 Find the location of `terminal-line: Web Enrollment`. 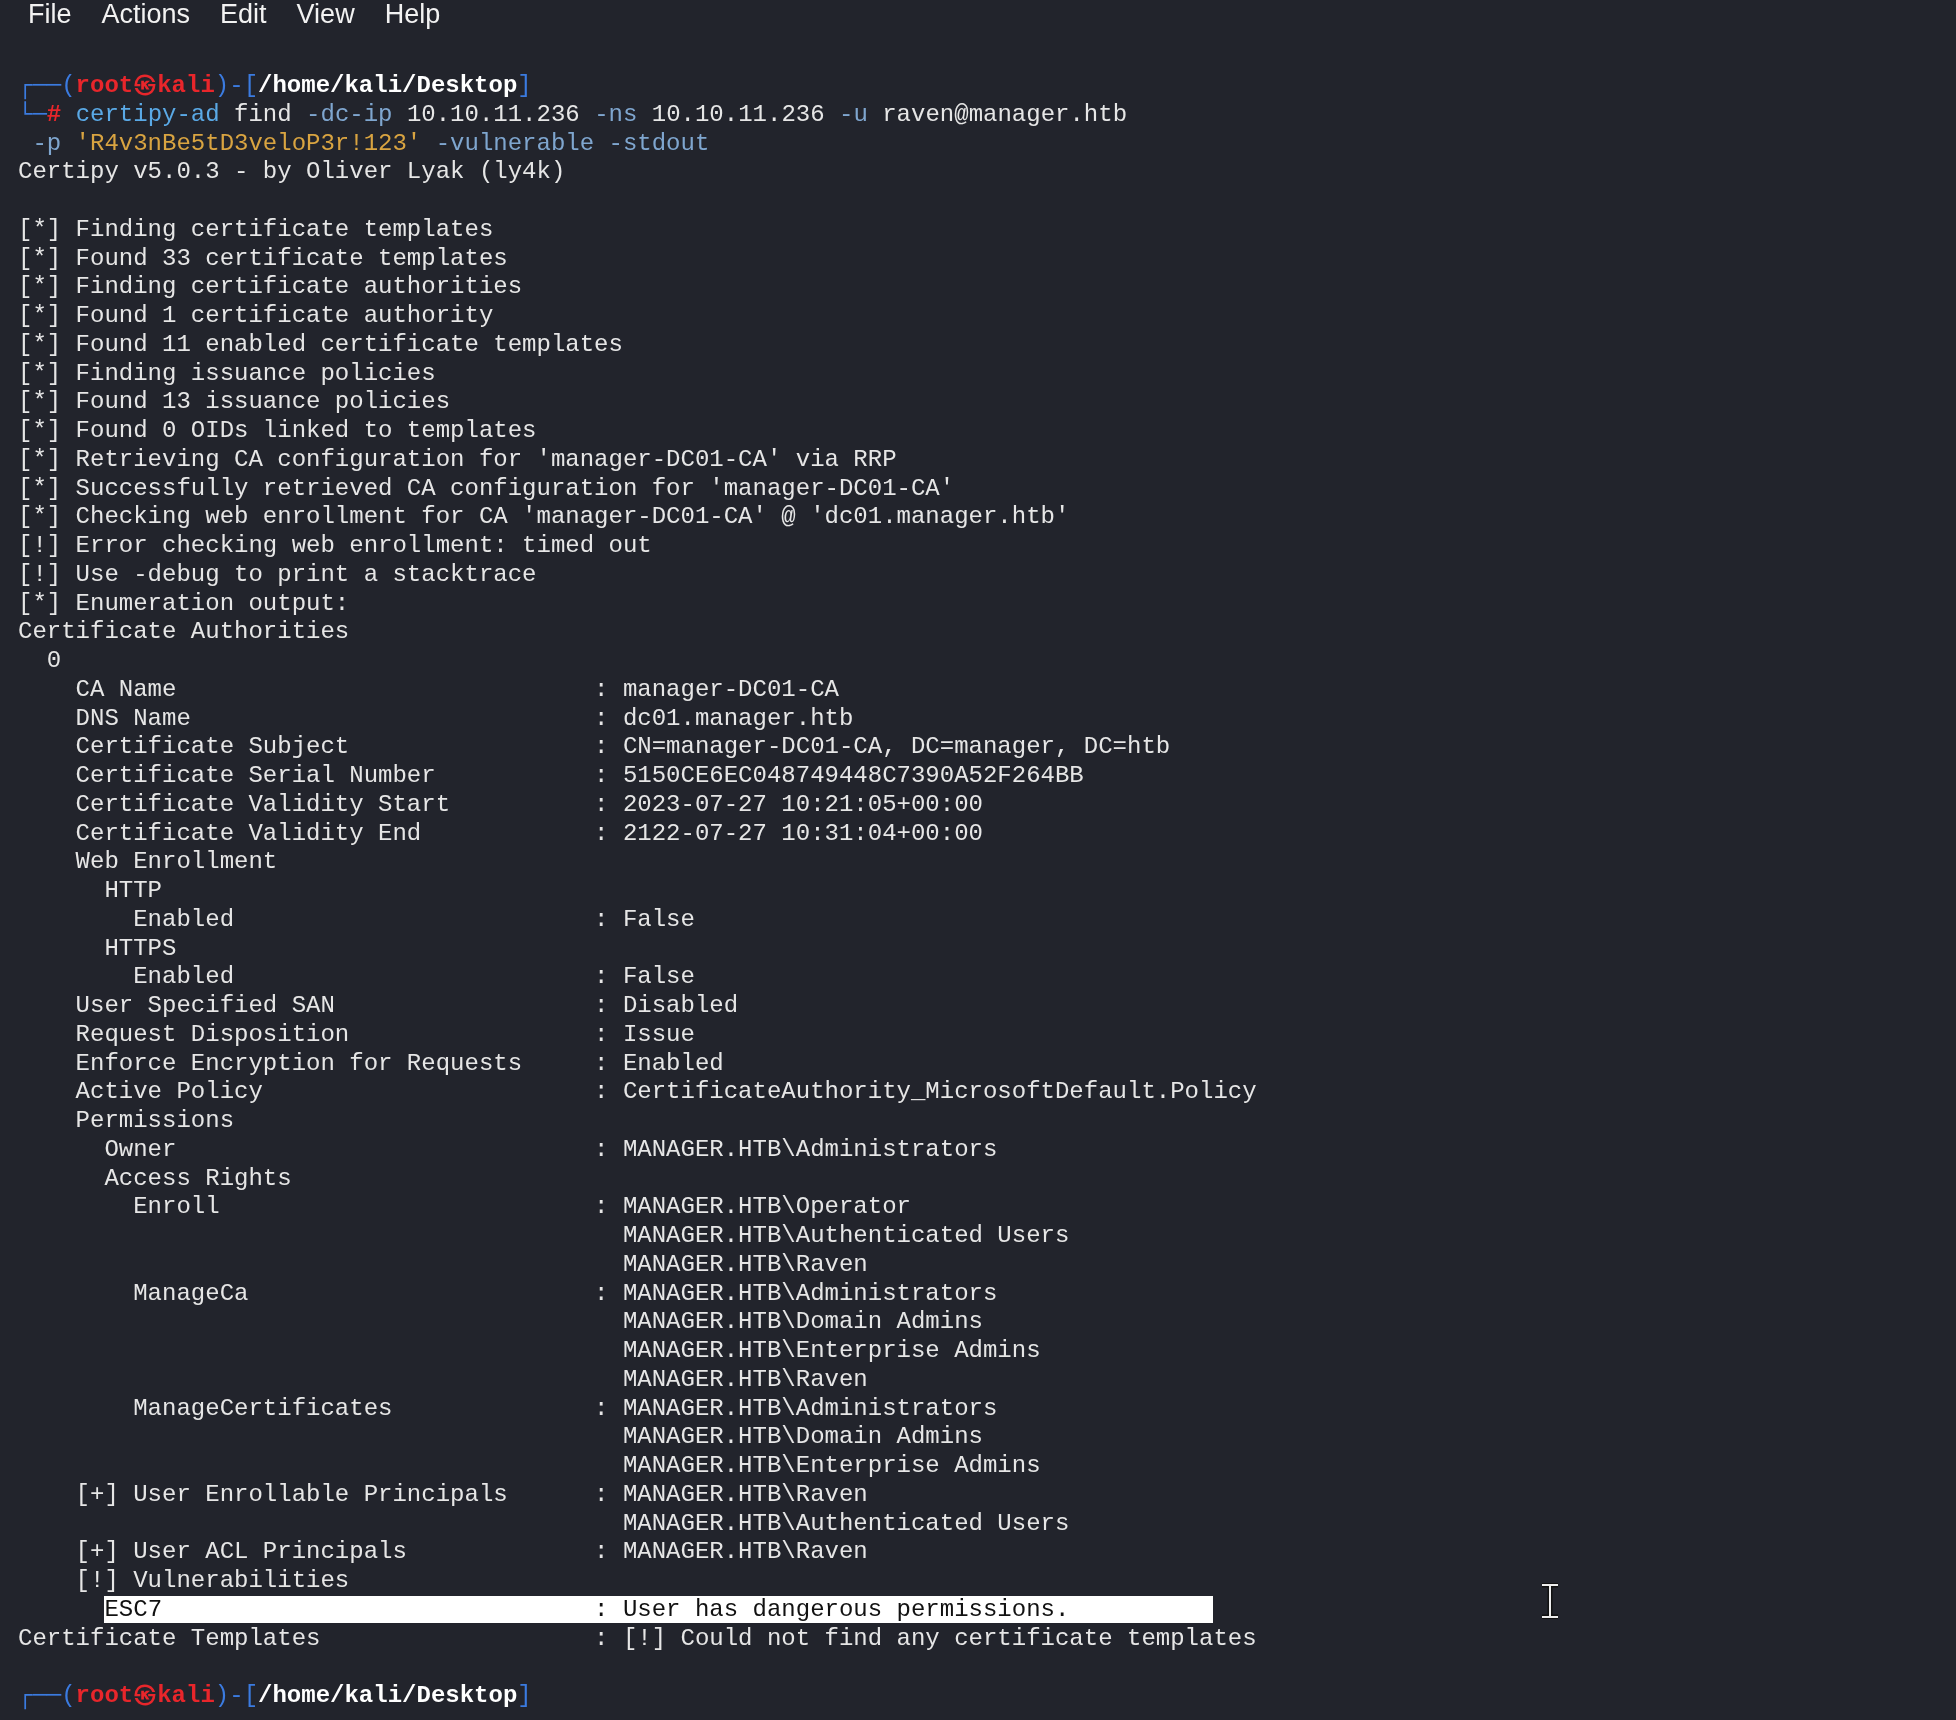

terminal-line: Web Enrollment is located at coordinates (176, 862).